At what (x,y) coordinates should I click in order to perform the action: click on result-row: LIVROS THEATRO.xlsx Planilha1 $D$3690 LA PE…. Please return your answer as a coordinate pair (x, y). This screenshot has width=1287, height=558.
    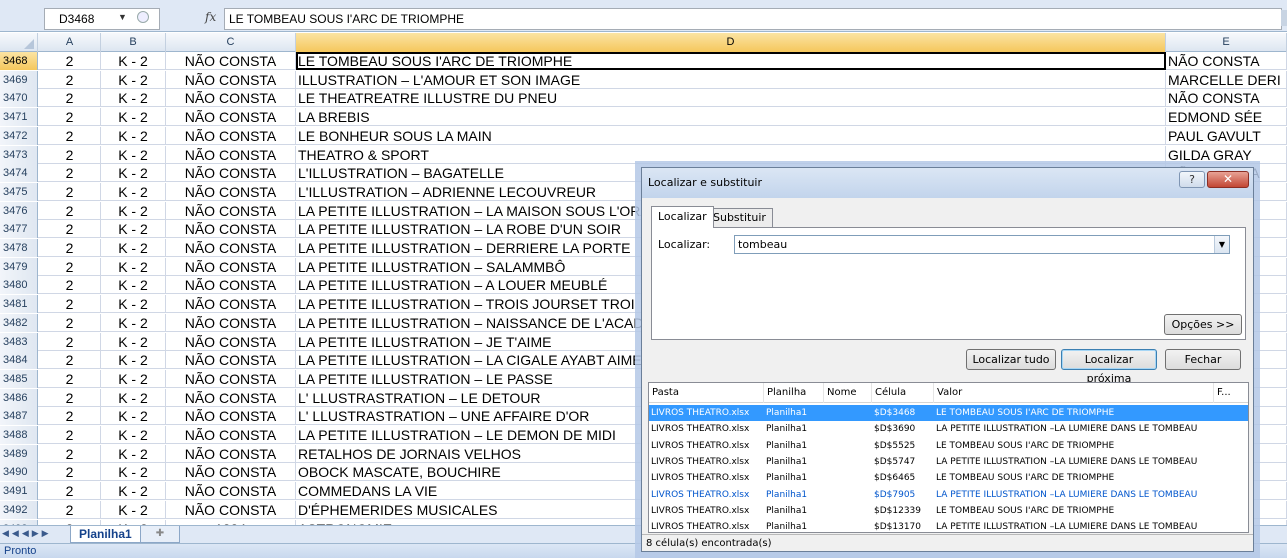
    Looking at the image, I should click on (948, 429).